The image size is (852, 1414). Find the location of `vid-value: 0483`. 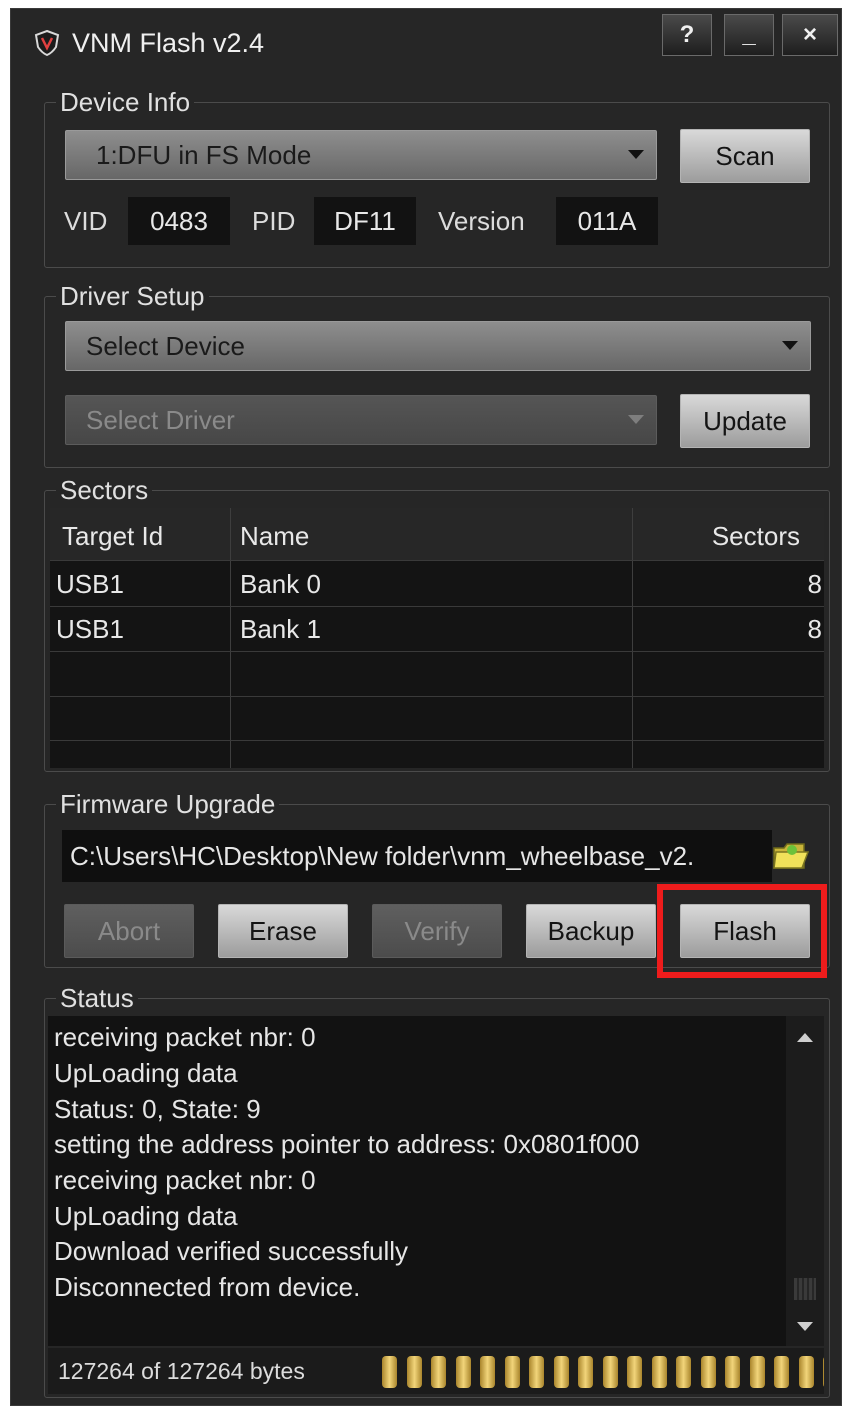

vid-value: 0483 is located at coordinates (179, 221).